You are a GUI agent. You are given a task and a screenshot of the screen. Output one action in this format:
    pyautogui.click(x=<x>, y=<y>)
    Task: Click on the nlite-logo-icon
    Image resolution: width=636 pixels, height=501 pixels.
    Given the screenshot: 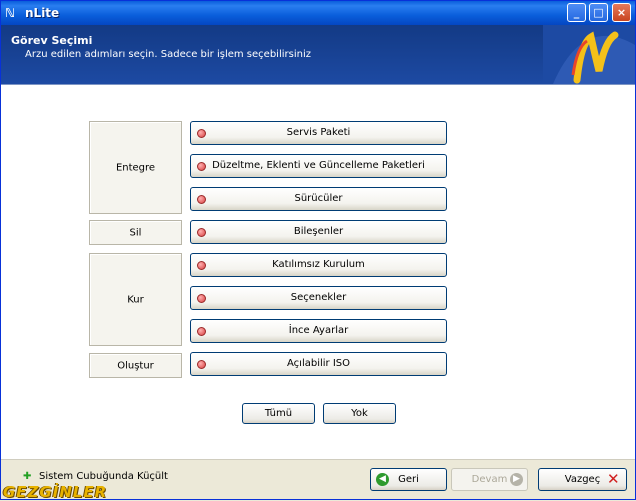 What is the action you would take?
    pyautogui.click(x=589, y=54)
    